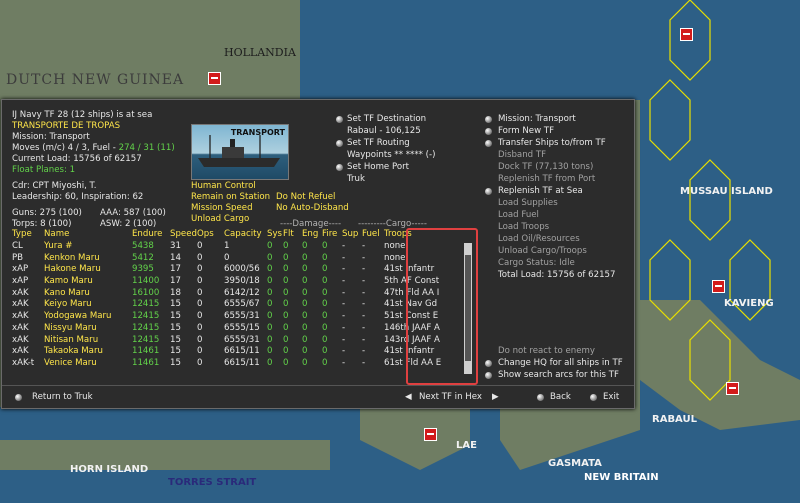 Image resolution: width=800 pixels, height=503 pixels. I want to click on table-cell: Kamo Maru, so click(88, 282).